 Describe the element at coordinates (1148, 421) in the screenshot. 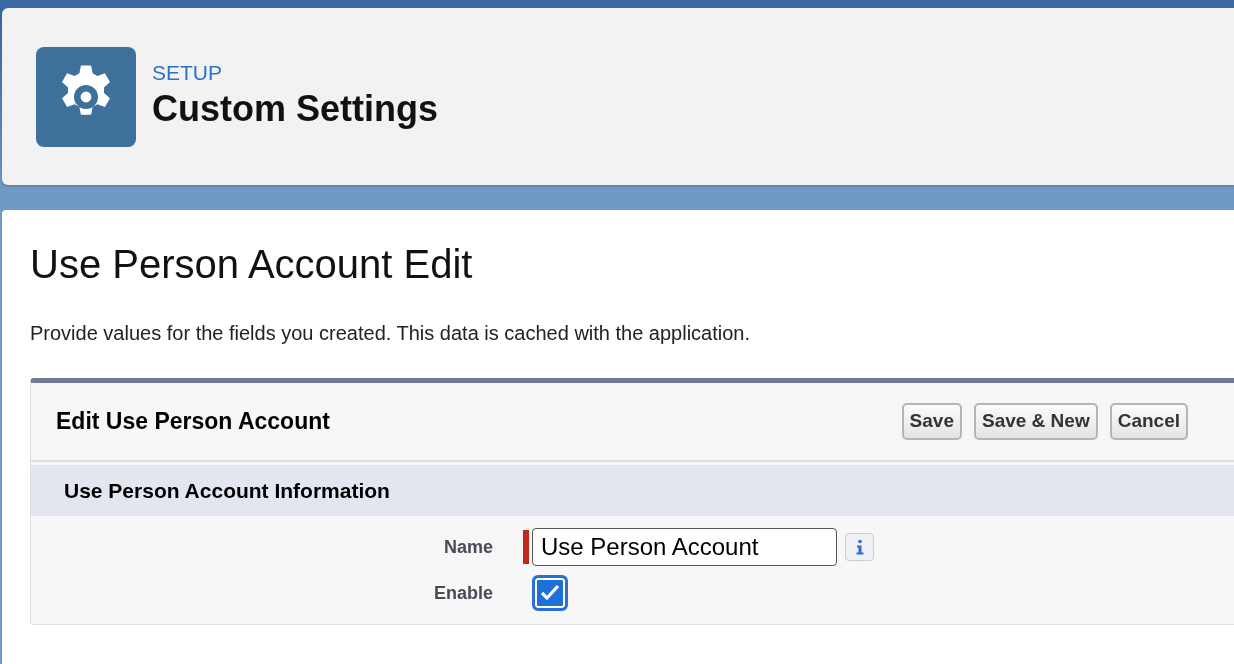

I see `action-button: Cancel` at that location.